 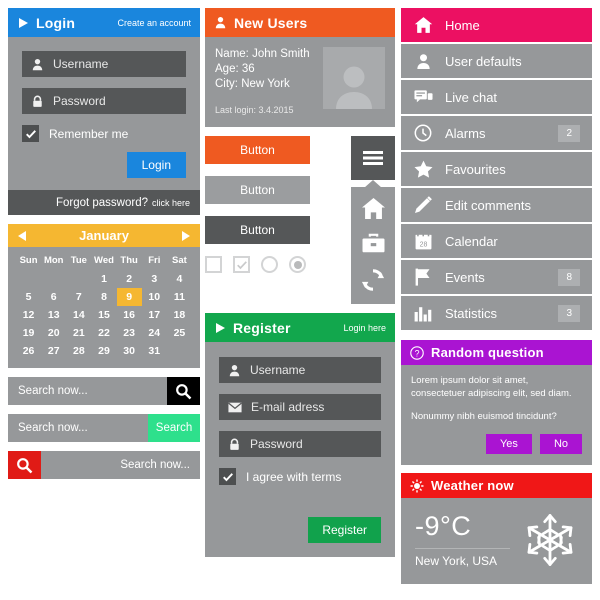 What do you see at coordinates (154, 279) in the screenshot?
I see `calendar-day: 3` at bounding box center [154, 279].